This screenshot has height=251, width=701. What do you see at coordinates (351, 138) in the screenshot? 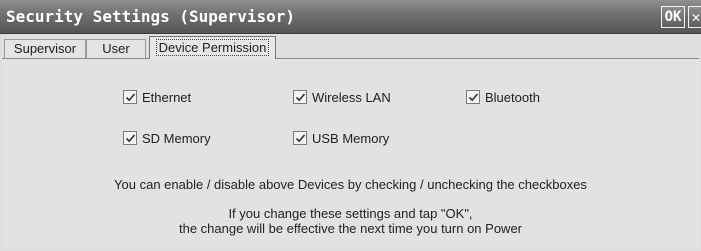
I see `usb-memory-label: USB Memory` at bounding box center [351, 138].